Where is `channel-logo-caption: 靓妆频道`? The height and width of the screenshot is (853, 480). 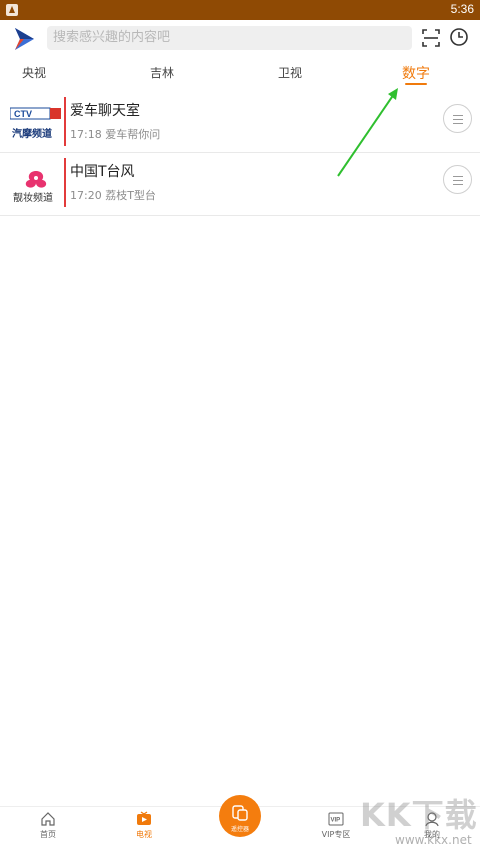 channel-logo-caption: 靓妆频道 is located at coordinates (33, 197).